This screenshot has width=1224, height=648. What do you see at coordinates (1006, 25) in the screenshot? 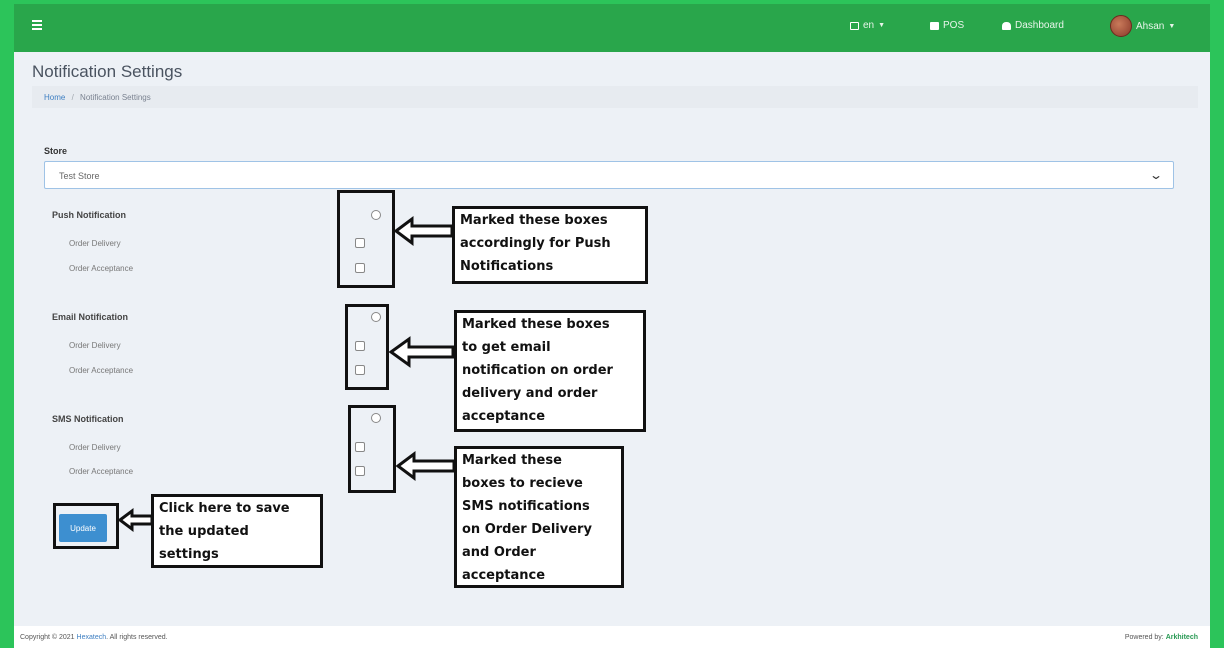
I see `dashboard-icon` at bounding box center [1006, 25].